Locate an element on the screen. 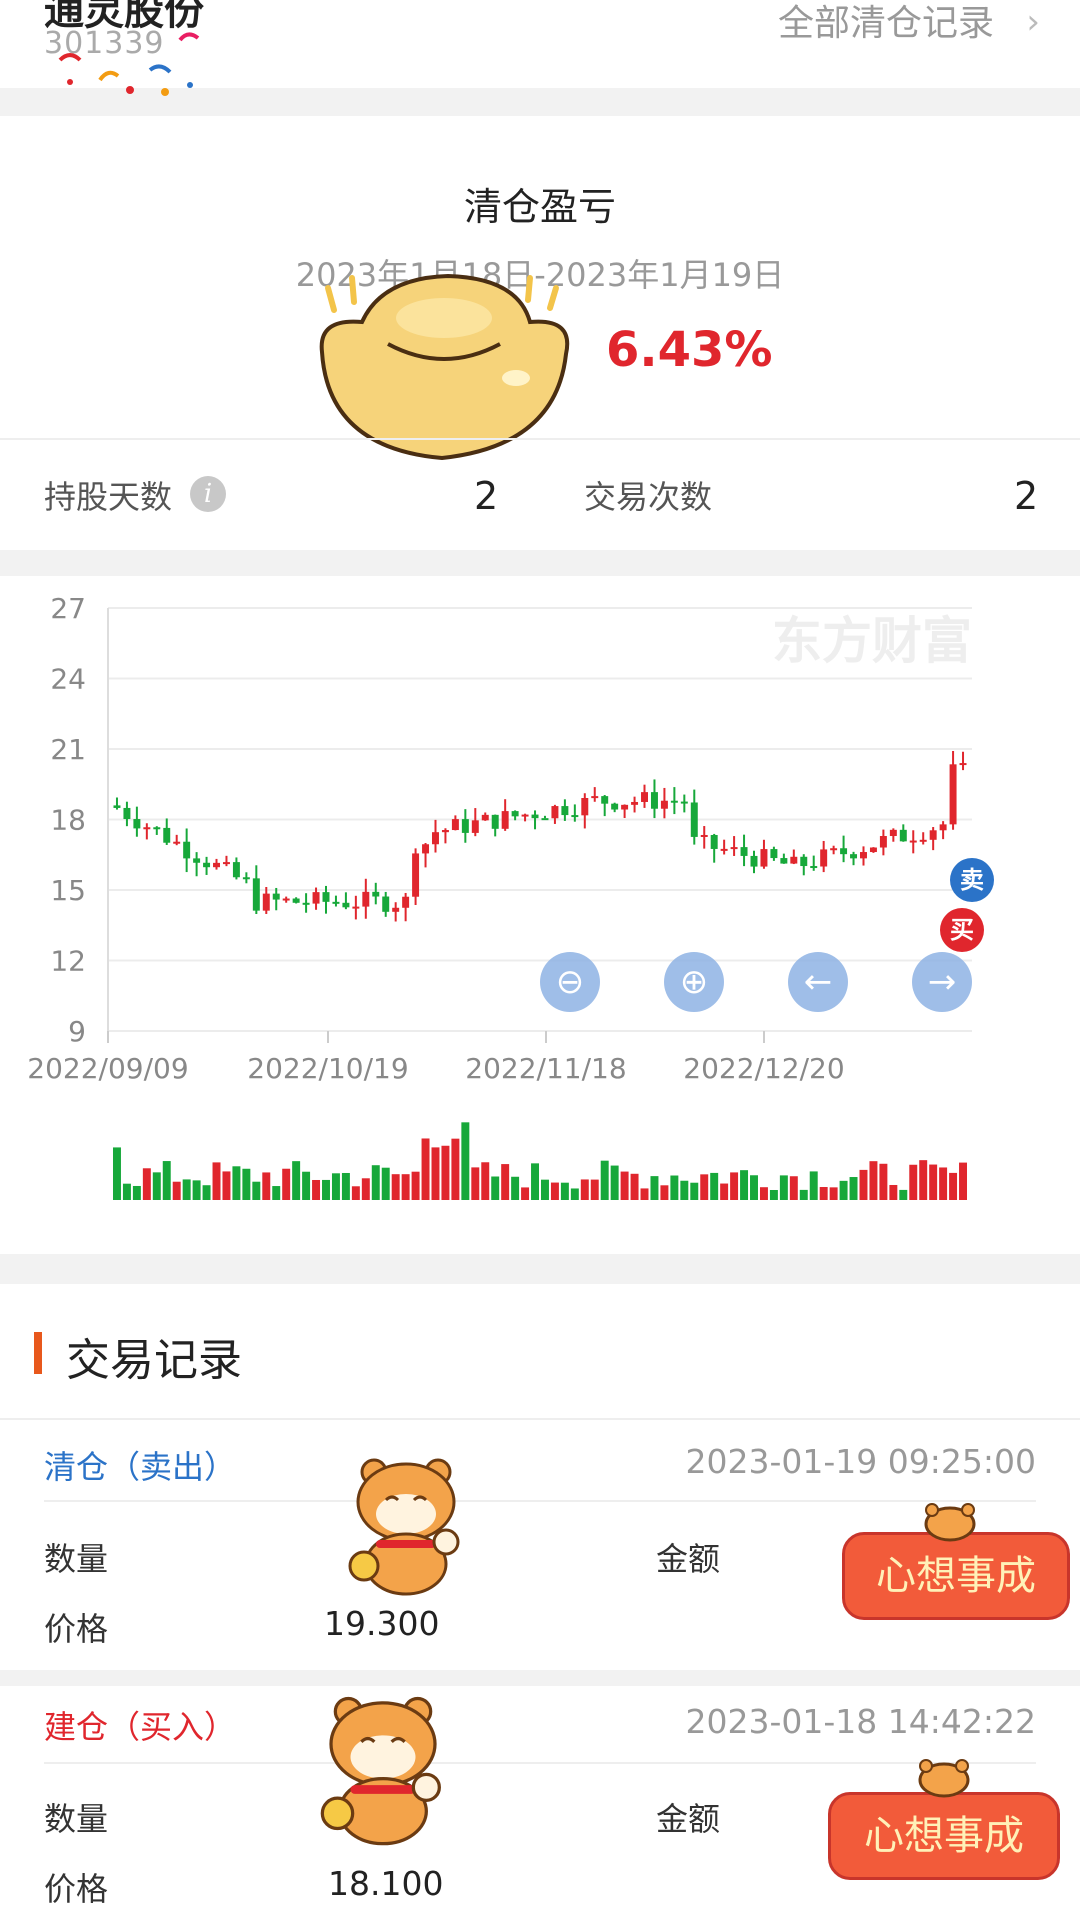 The image size is (1080, 1922). record-type: 建仓（买入） is located at coordinates (140, 1727).